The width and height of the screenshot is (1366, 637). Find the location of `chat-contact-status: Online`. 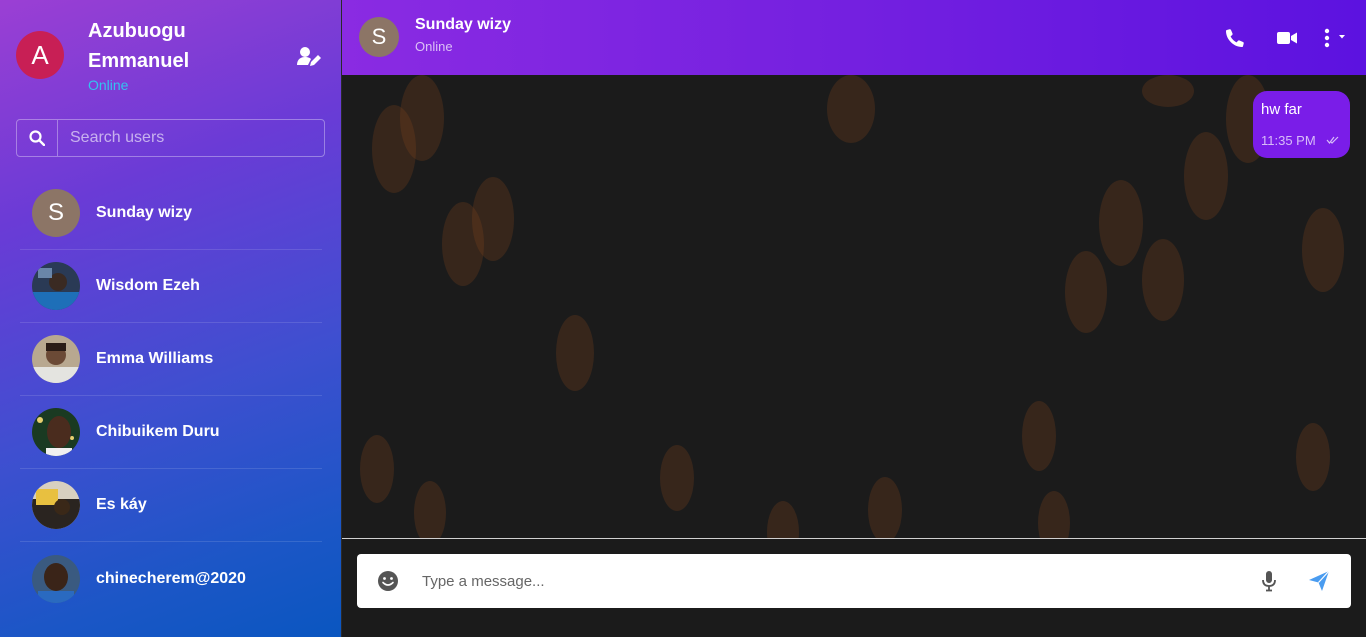

chat-contact-status: Online is located at coordinates (434, 46).